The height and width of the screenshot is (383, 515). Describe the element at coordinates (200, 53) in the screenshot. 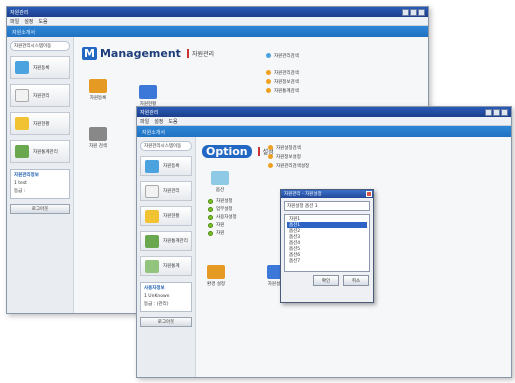

I see `page-subtitle: 자원관리` at that location.